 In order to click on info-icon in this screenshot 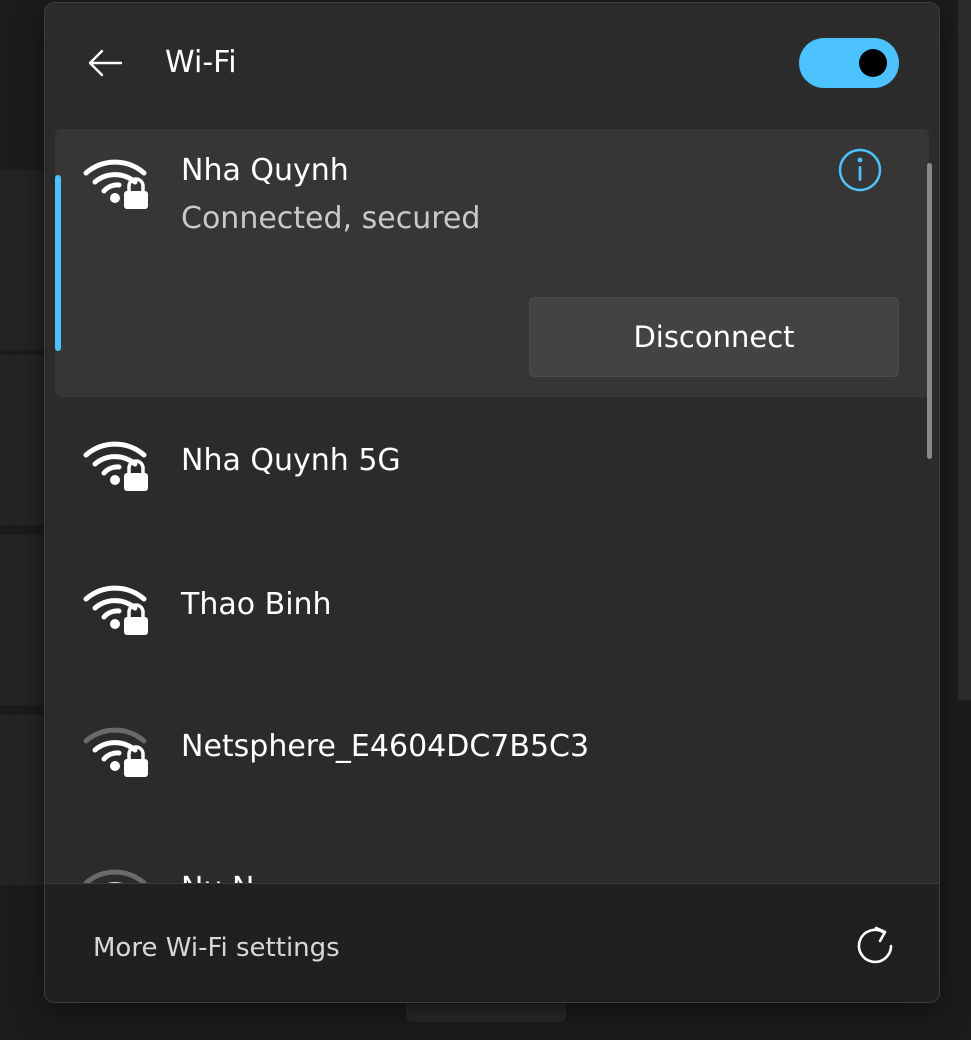, I will do `click(860, 170)`.